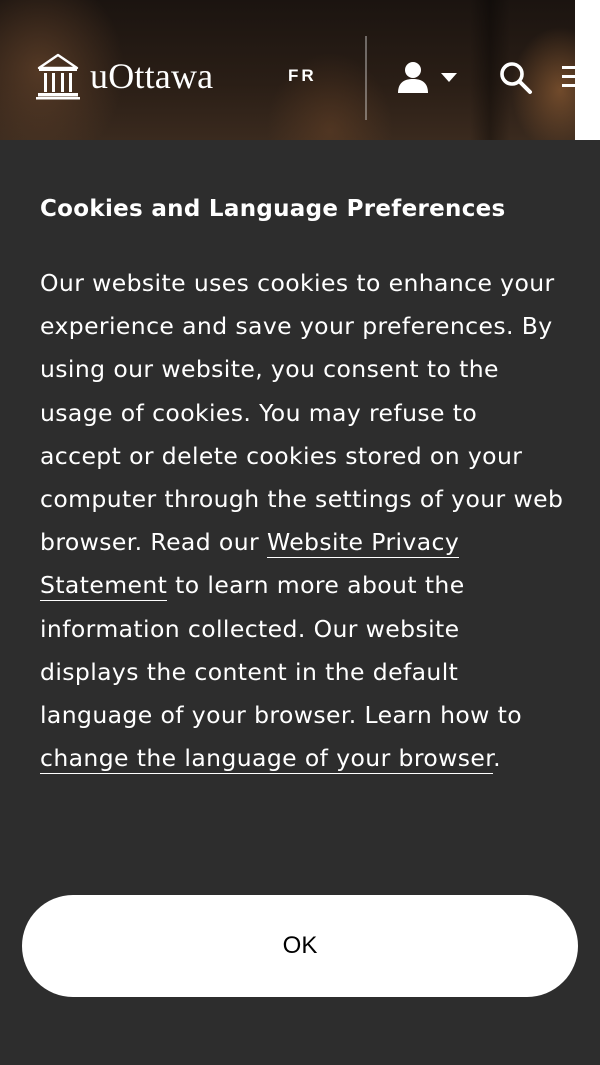  I want to click on main-menu-button, so click(569, 77).